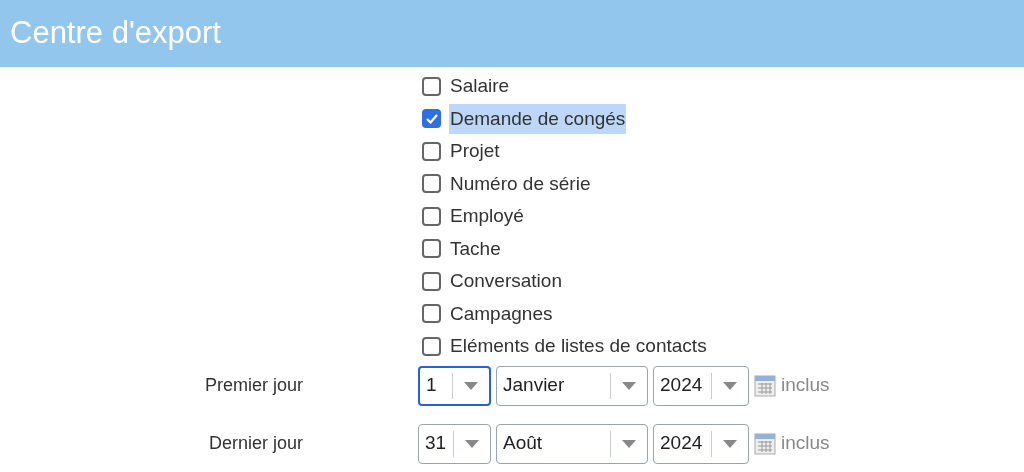  What do you see at coordinates (506, 281) in the screenshot?
I see `checkbox-label: Conversation` at bounding box center [506, 281].